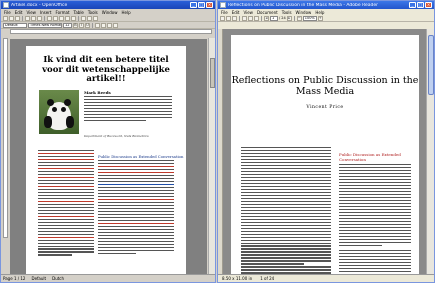 The width and height of the screenshot is (435, 283). What do you see at coordinates (59, 112) in the screenshot?
I see `panda-image` at bounding box center [59, 112].